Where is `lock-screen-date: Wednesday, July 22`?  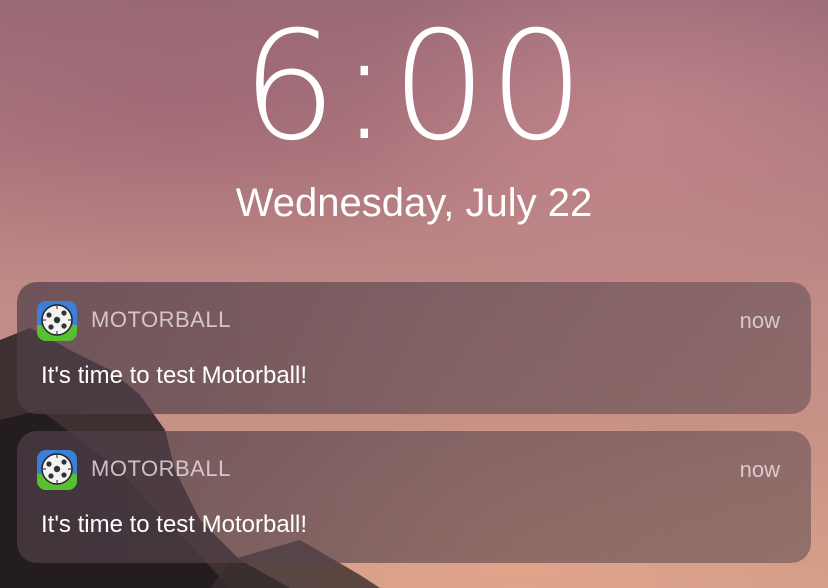 lock-screen-date: Wednesday, July 22 is located at coordinates (414, 203).